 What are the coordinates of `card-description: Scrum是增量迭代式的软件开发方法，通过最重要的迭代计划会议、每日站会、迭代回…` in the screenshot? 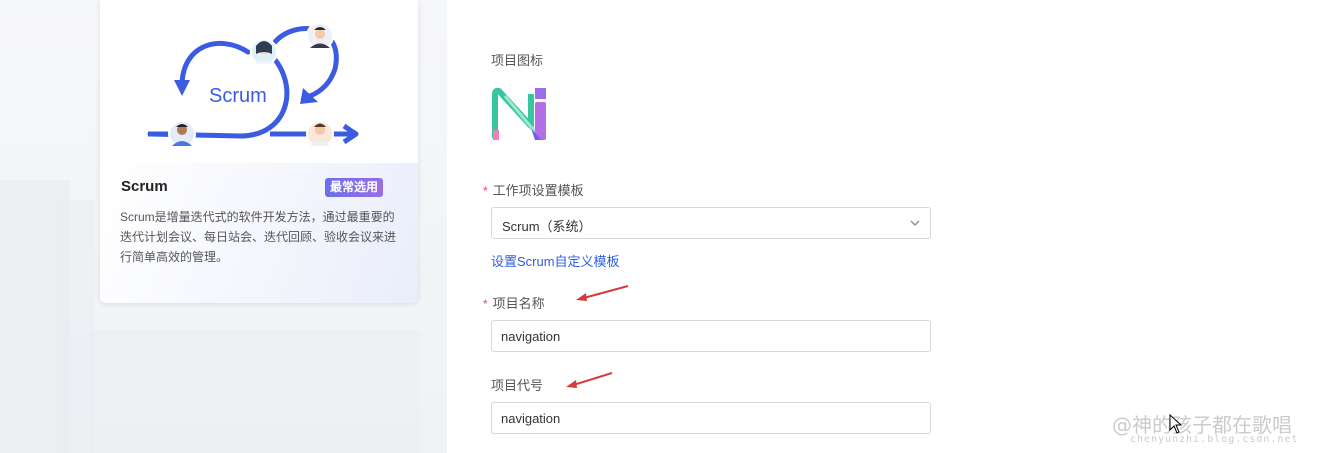 It's located at (258, 237).